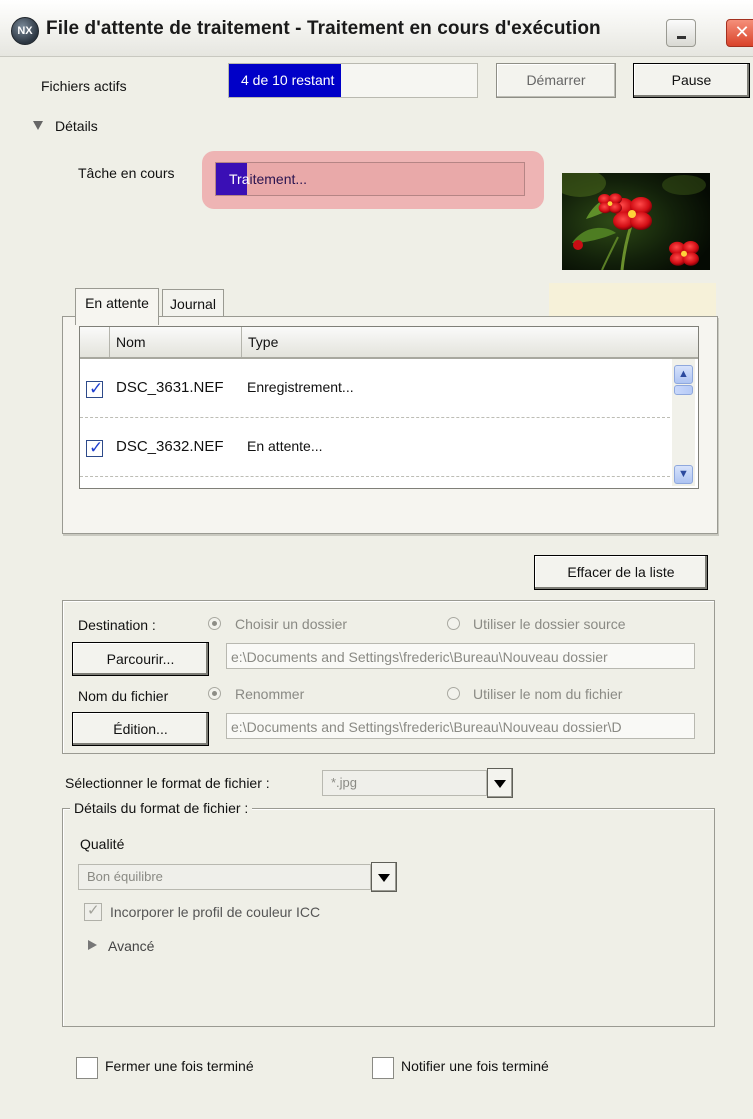 The image size is (753, 1119). I want to click on column-header-check, so click(95, 342).